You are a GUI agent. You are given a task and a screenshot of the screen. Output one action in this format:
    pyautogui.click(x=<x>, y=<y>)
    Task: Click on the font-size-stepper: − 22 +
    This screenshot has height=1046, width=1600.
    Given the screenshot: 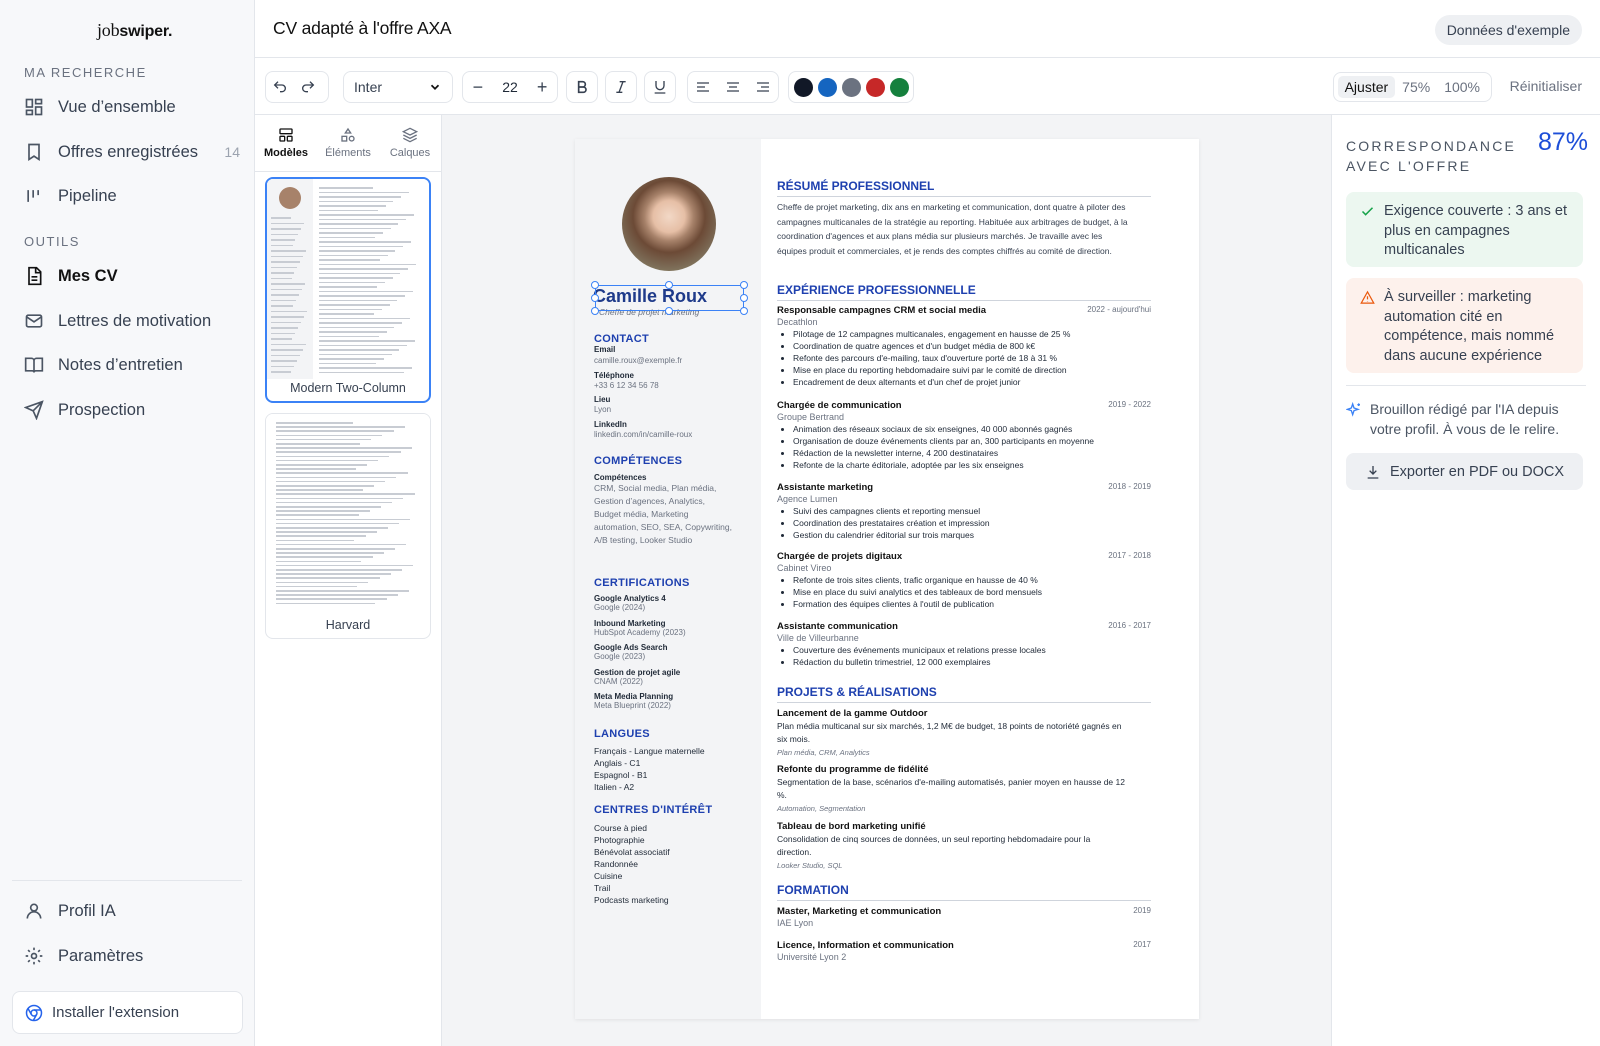 What is the action you would take?
    pyautogui.click(x=510, y=87)
    